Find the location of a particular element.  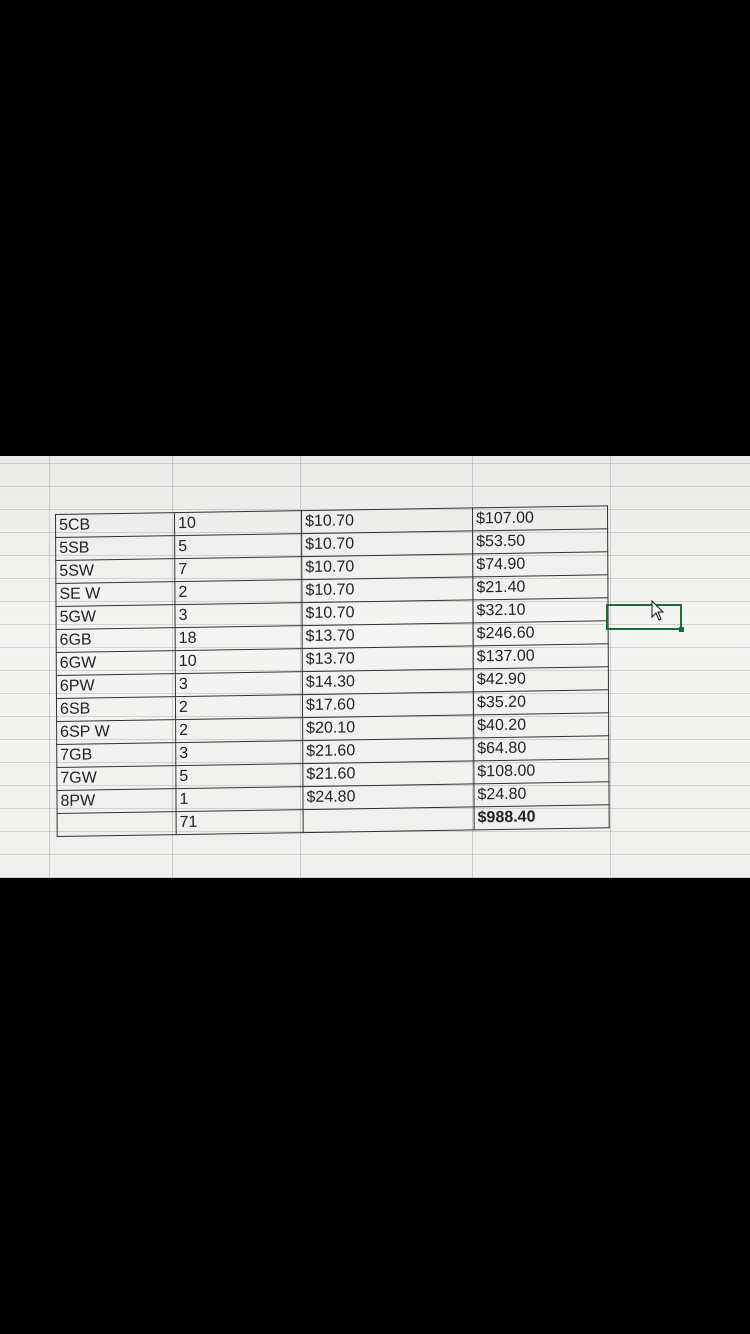

item-code-cell: SE W is located at coordinates (115, 594).